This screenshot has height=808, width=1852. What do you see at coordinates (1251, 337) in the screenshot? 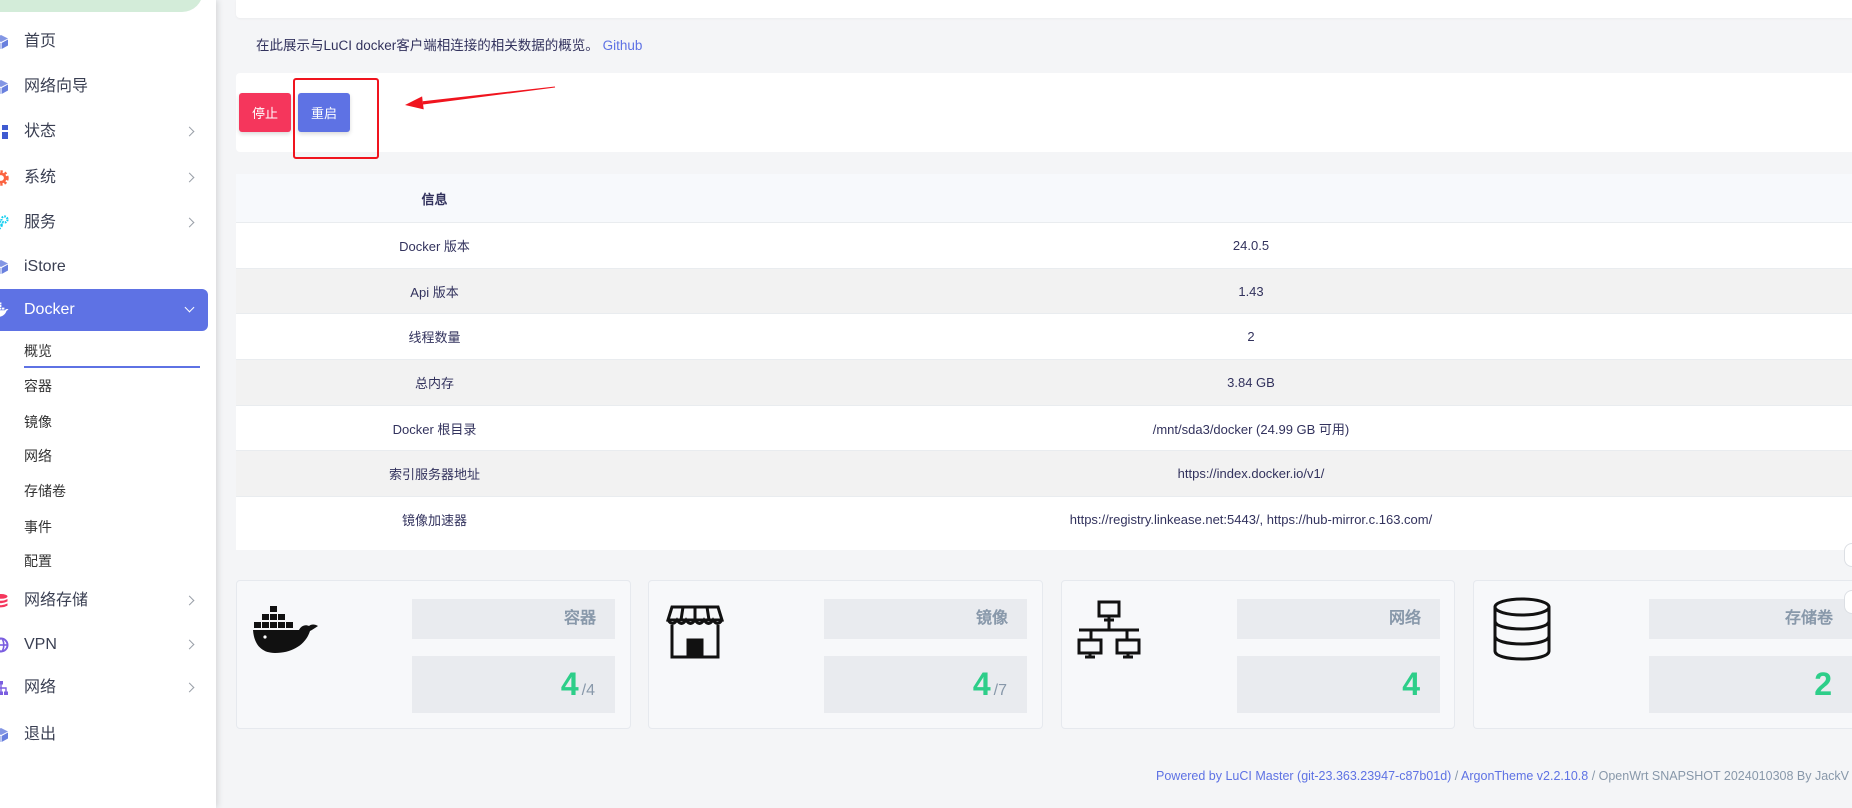
I see `row-value: 2` at bounding box center [1251, 337].